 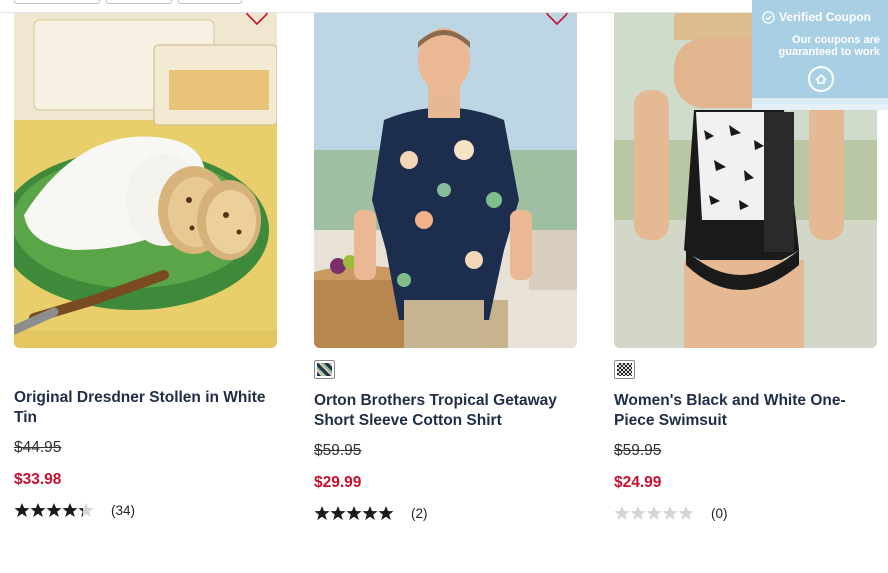 What do you see at coordinates (324, 369) in the screenshot?
I see `color-swatch-navy-floral` at bounding box center [324, 369].